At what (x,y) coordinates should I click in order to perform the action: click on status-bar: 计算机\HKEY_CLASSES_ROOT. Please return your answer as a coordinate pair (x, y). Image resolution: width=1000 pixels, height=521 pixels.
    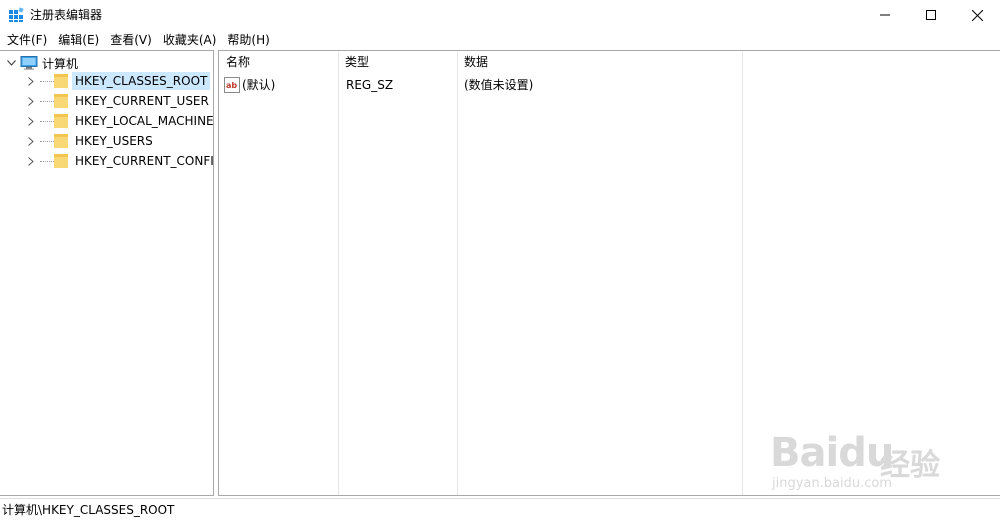
    Looking at the image, I should click on (500, 509).